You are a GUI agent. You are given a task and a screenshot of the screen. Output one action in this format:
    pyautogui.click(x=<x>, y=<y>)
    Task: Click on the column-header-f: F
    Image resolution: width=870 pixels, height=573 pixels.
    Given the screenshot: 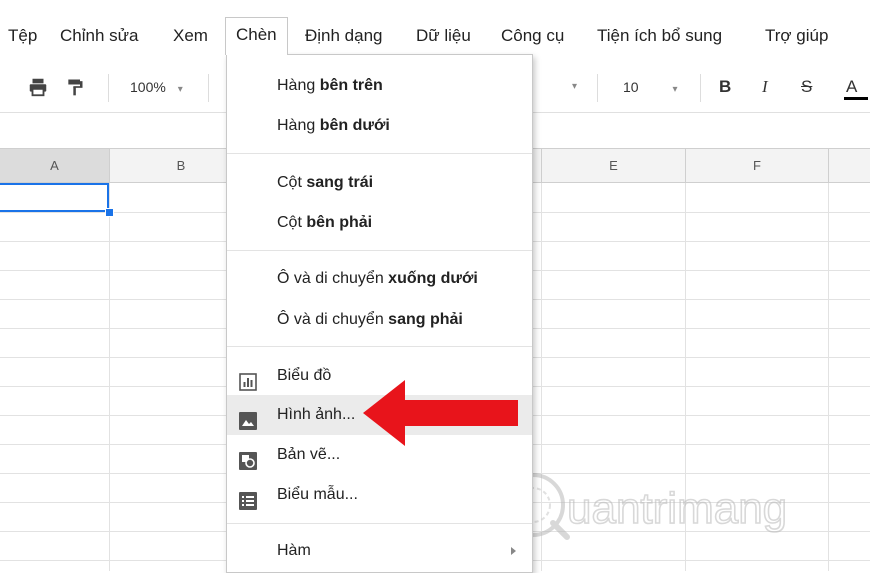 What is the action you would take?
    pyautogui.click(x=757, y=166)
    